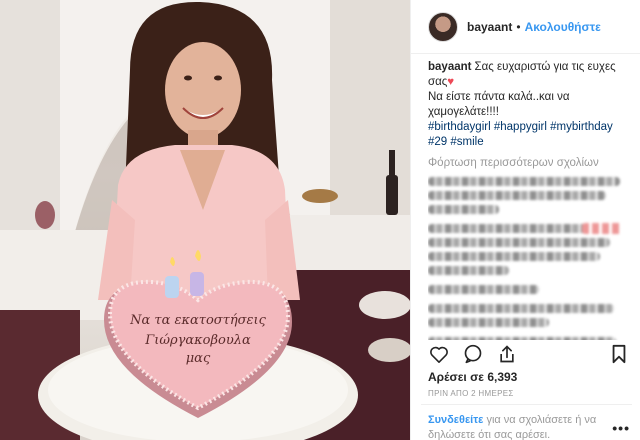 Image resolution: width=640 pixels, height=440 pixels. I want to click on caption-username: bayaant, so click(449, 67).